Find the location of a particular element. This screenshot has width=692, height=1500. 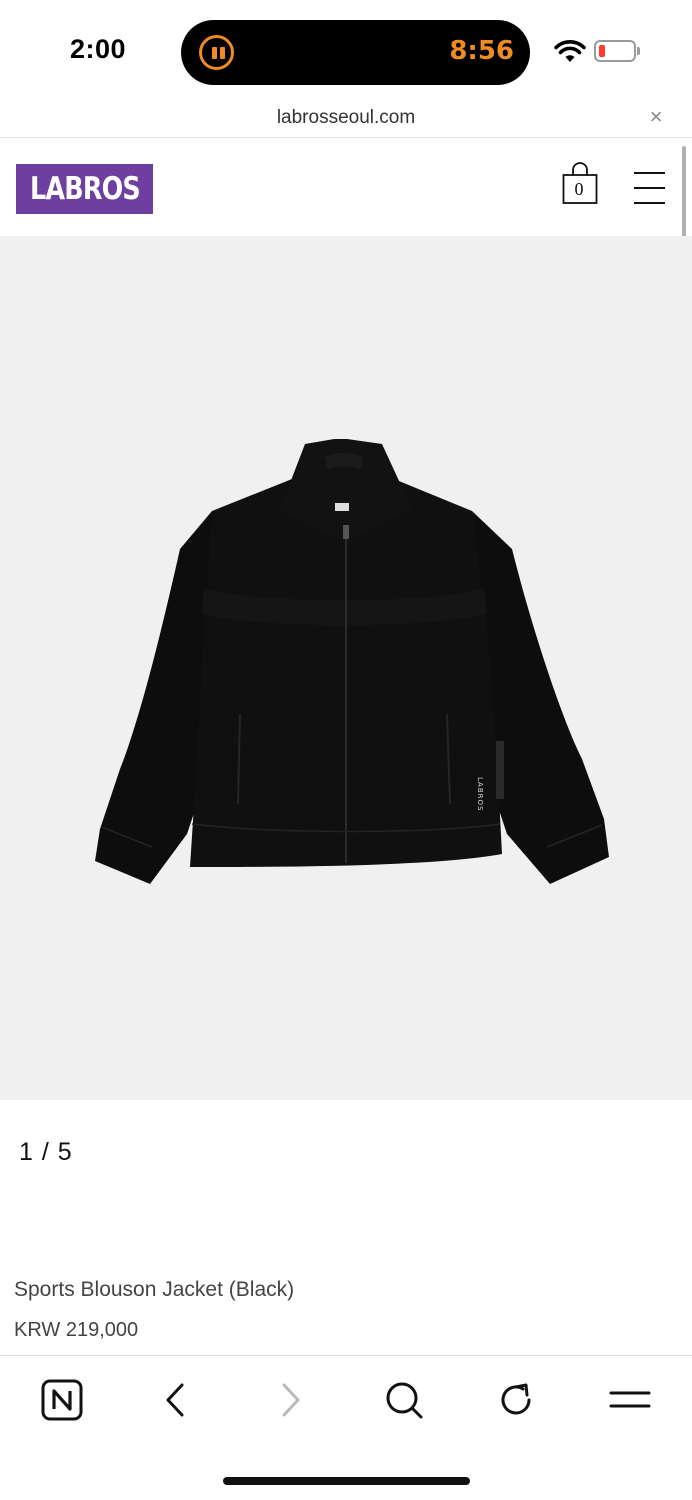

browser-toolbar is located at coordinates (346, 1427).